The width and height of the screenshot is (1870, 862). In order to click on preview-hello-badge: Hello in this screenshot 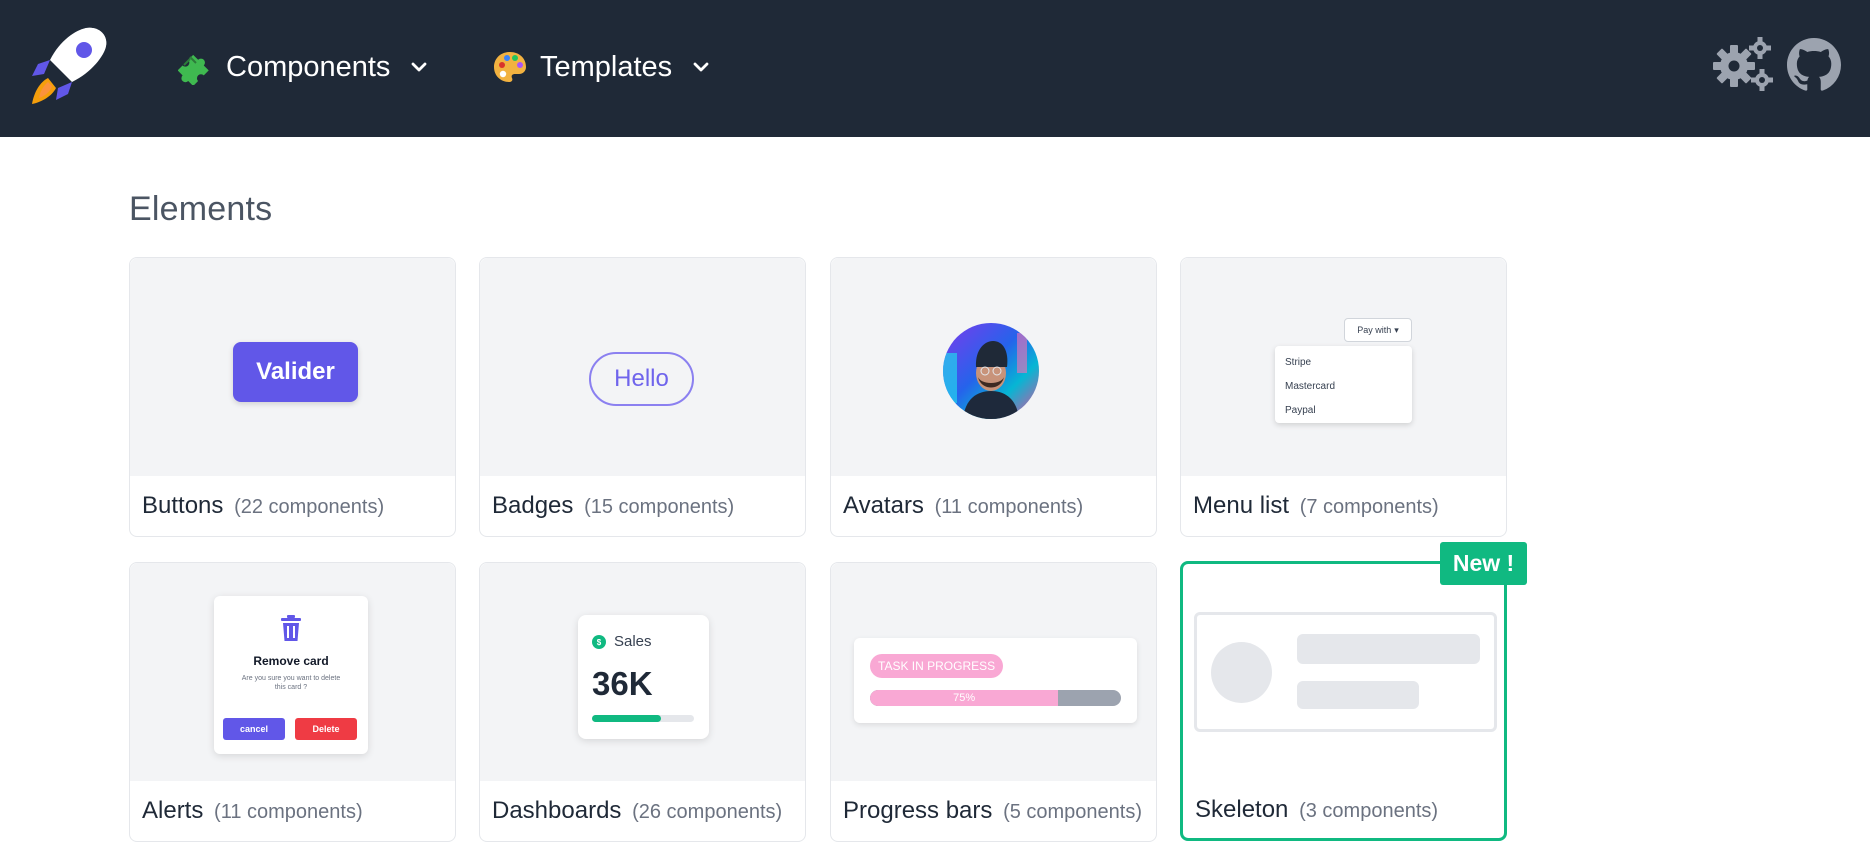, I will do `click(641, 379)`.